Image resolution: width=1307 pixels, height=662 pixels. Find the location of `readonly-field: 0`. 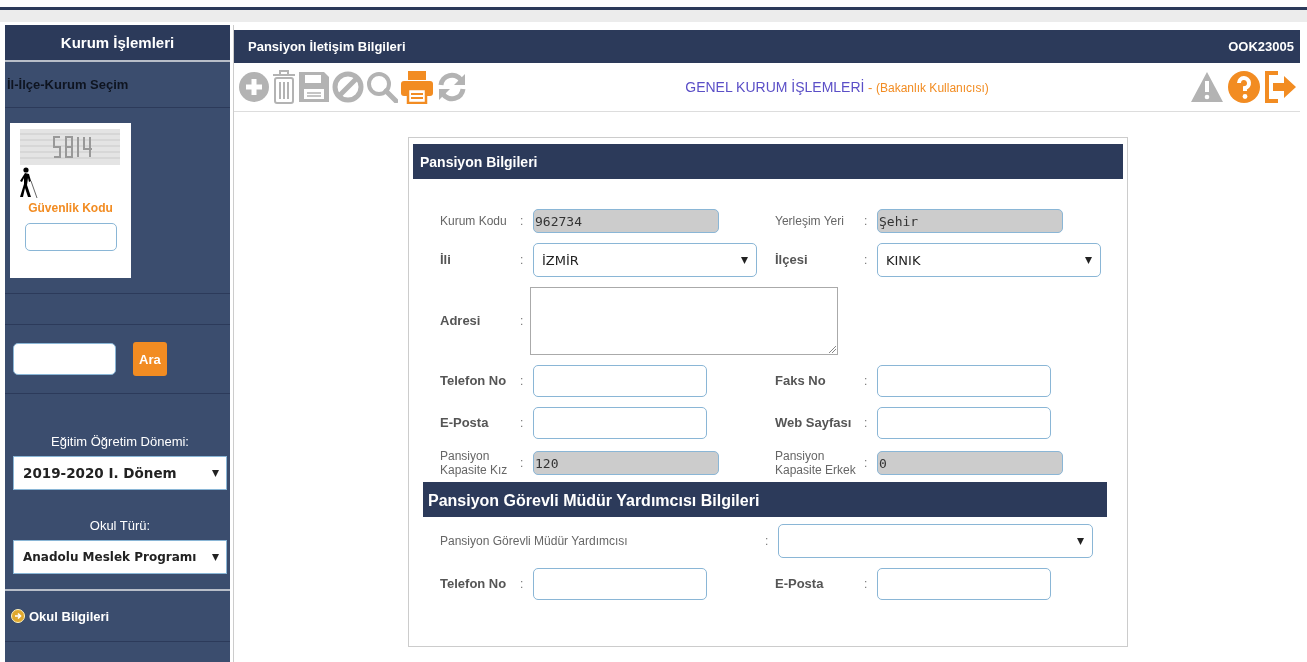

readonly-field: 0 is located at coordinates (970, 463).